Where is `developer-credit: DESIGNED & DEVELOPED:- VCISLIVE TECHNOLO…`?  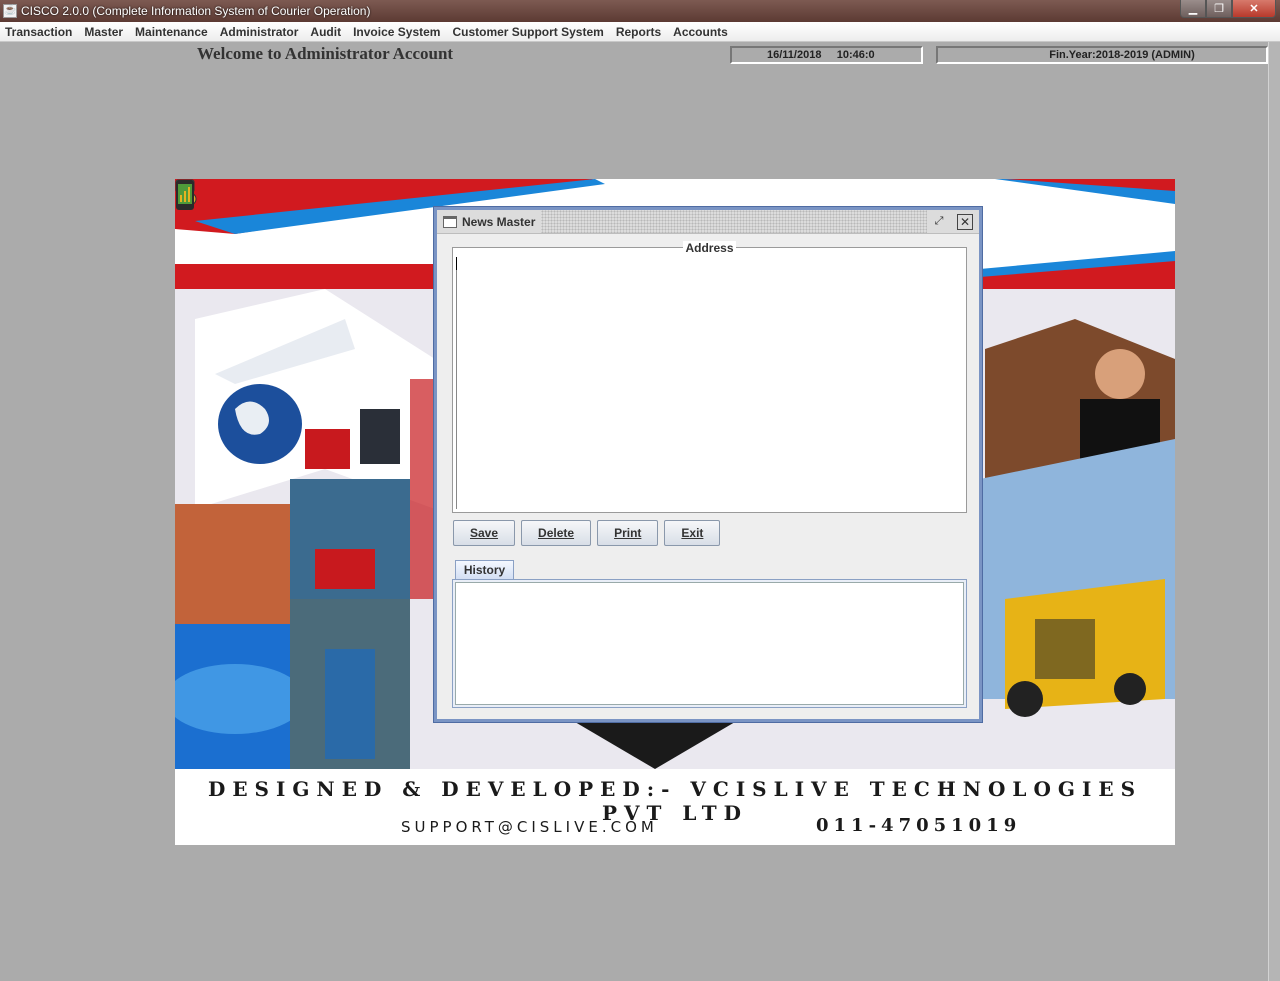 developer-credit: DESIGNED & DEVELOPED:- VCISLIVE TECHNOLO… is located at coordinates (675, 801).